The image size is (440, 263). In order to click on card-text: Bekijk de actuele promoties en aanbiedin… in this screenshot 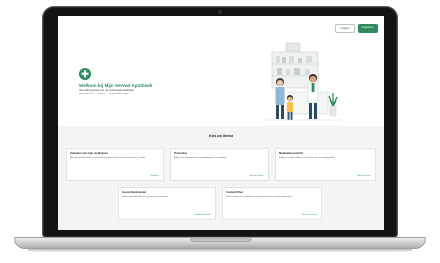, I will do `click(200, 158)`.